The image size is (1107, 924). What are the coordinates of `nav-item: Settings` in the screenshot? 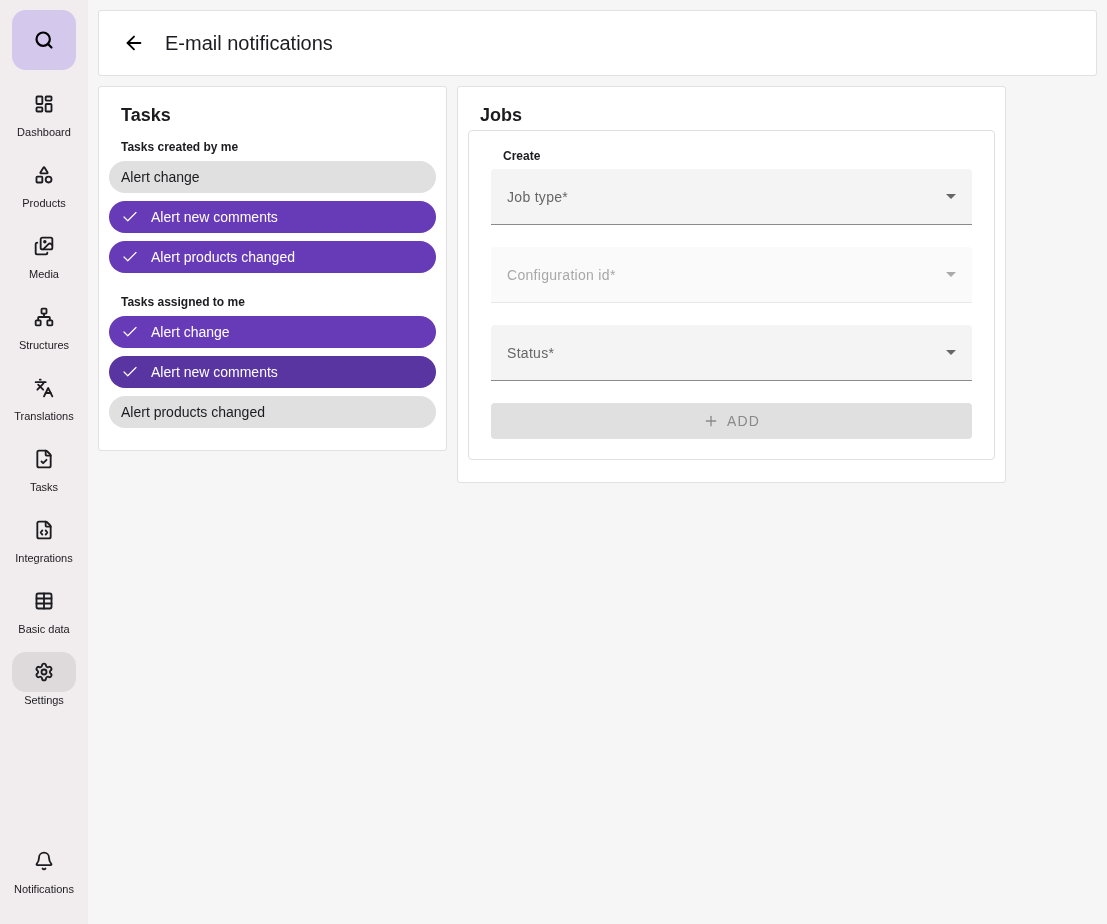 It's located at (44, 687).